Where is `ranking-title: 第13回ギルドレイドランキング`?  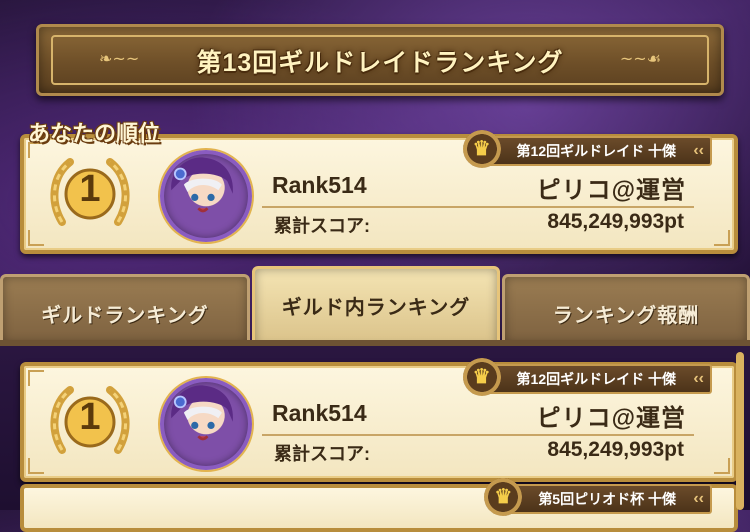
ranking-title: 第13回ギルドレイドランキング is located at coordinates (380, 63).